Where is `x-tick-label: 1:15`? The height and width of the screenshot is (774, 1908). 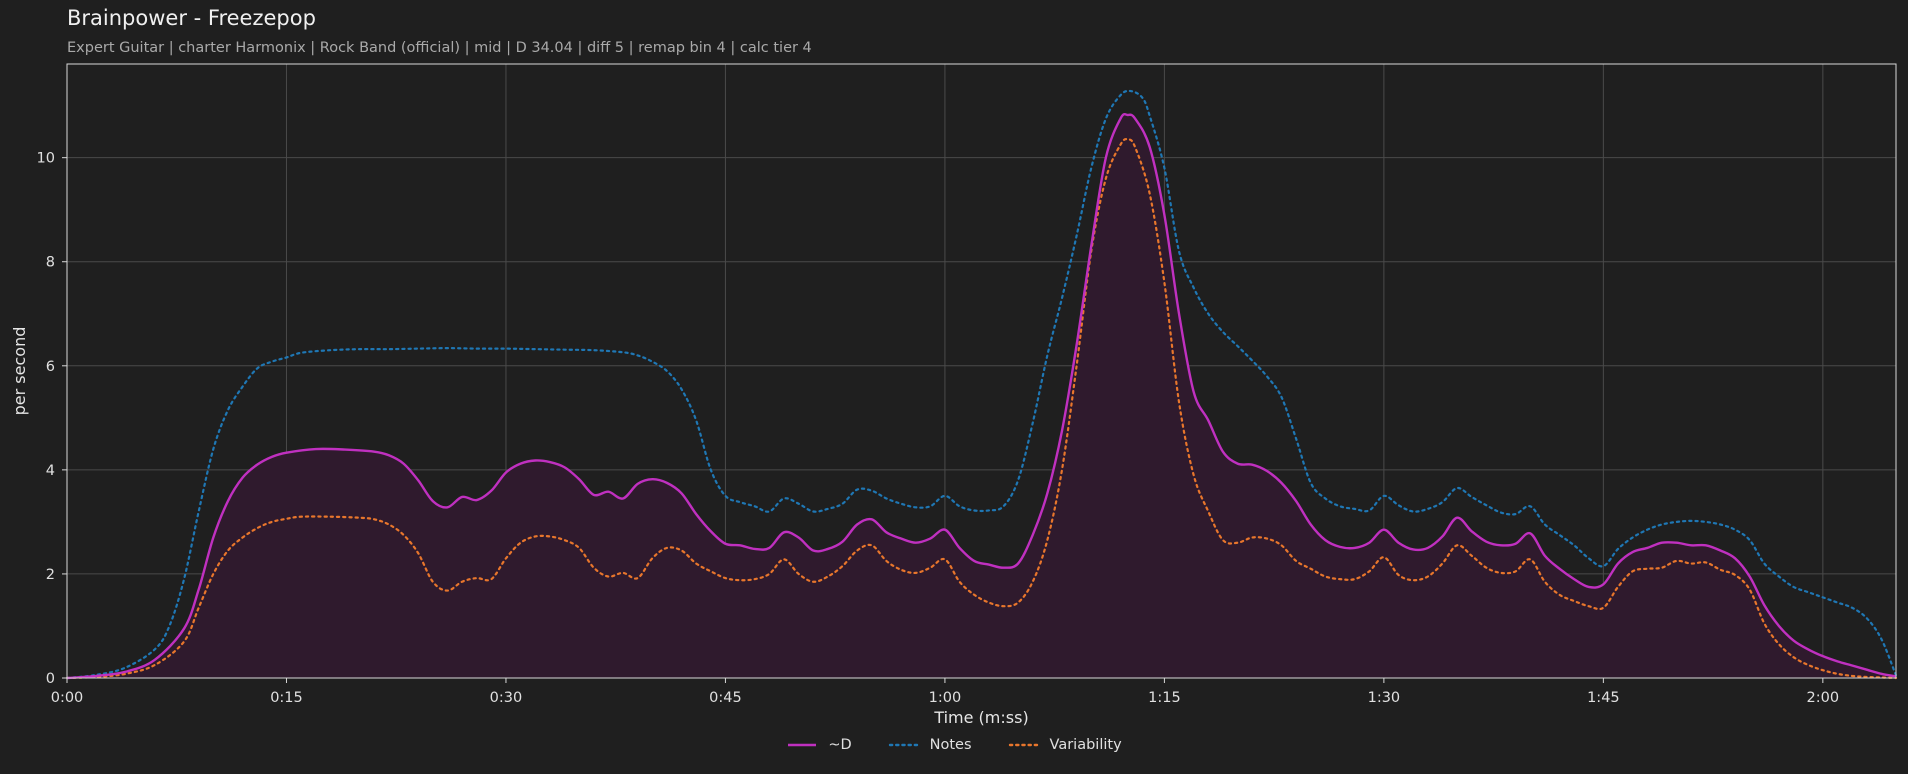 x-tick-label: 1:15 is located at coordinates (1164, 698).